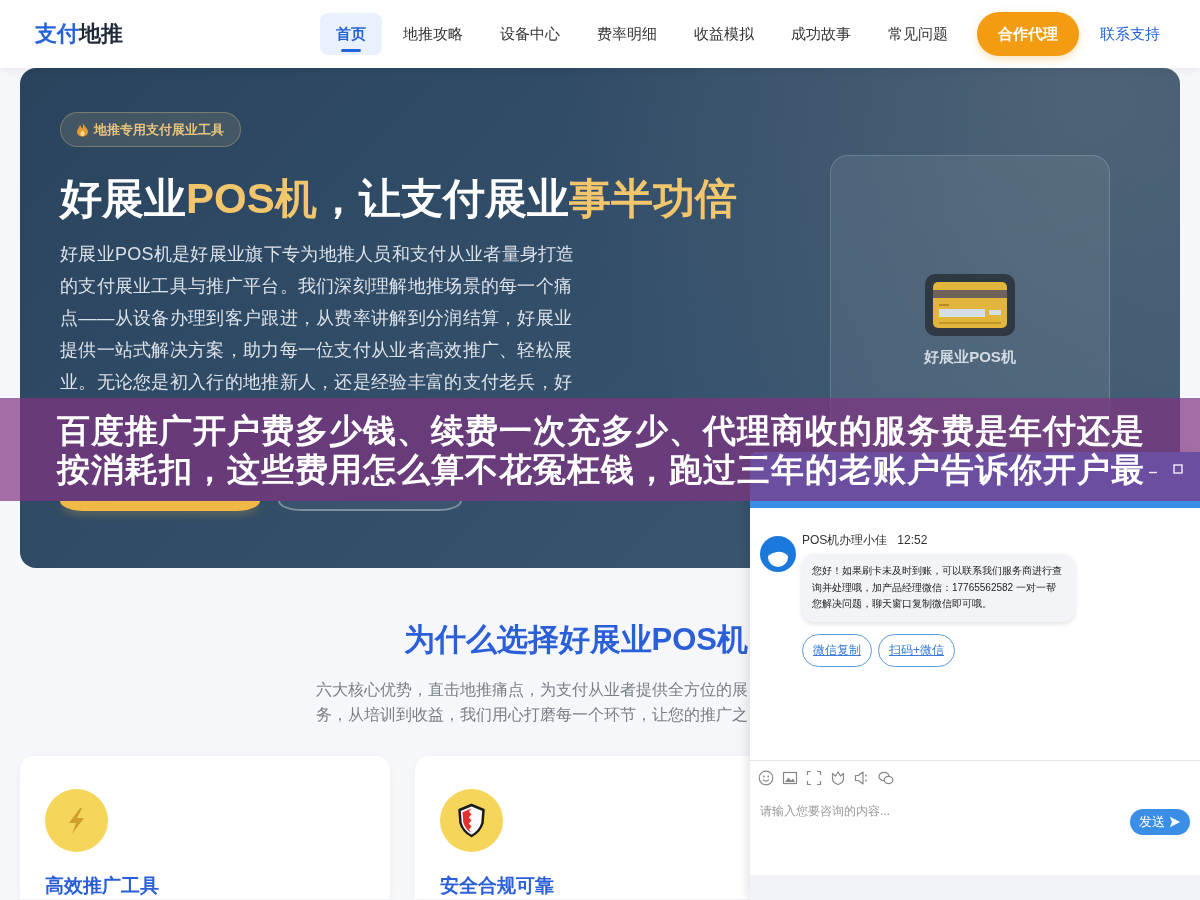  What do you see at coordinates (601, 450) in the screenshot?
I see `banner-title: 百度推广开户费多少钱、续费一次充多少、代理商收的服务费是年付还是按消耗扣，这些费用怎么算不花冤枉钱，跑过三年的老账户告诉你开户最` at bounding box center [601, 450].